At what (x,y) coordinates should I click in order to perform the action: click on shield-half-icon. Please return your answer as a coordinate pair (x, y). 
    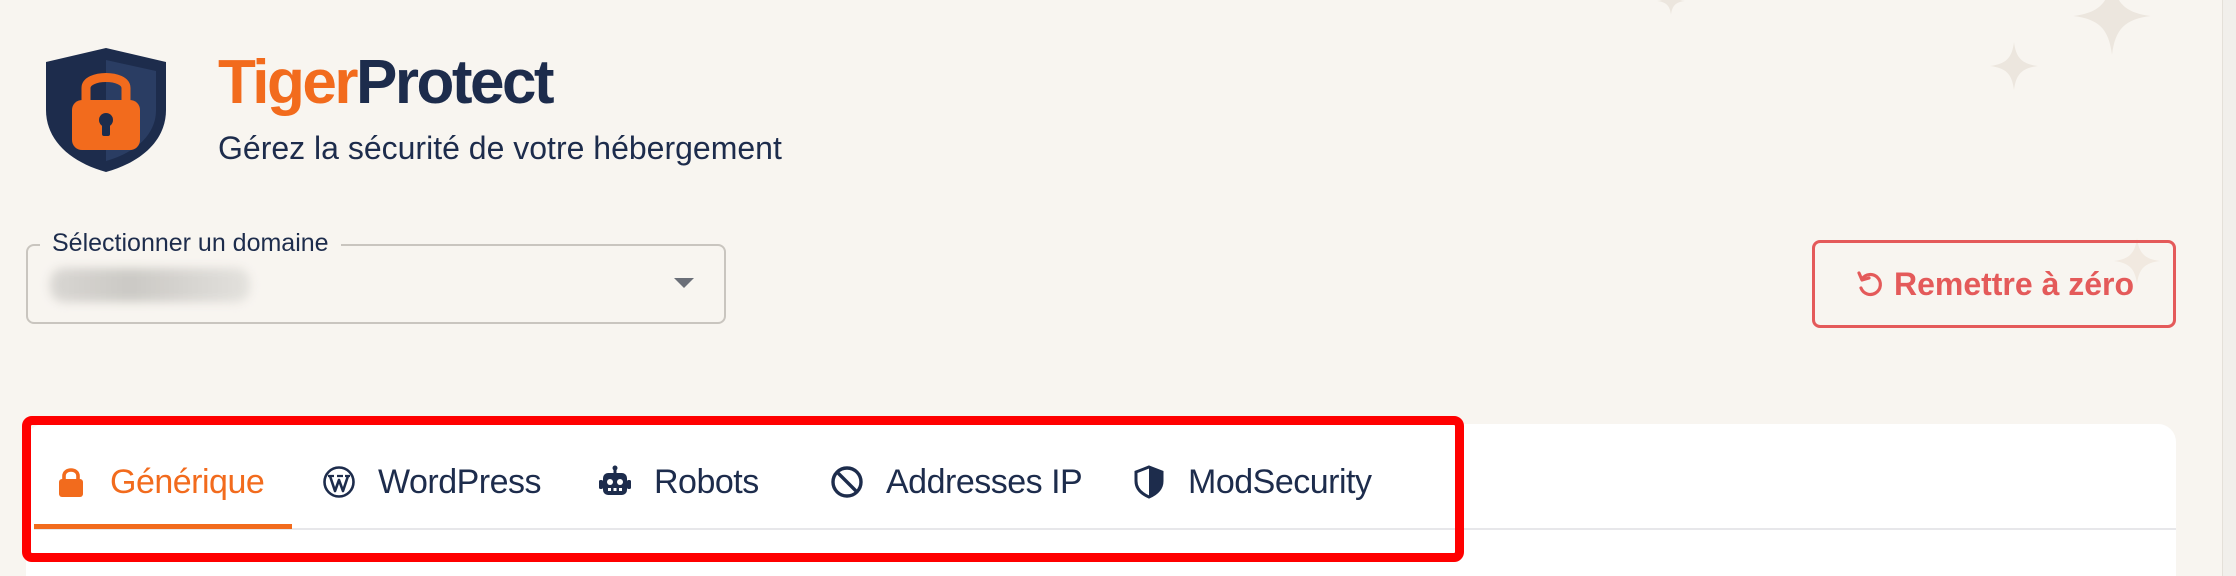
    Looking at the image, I should click on (1149, 482).